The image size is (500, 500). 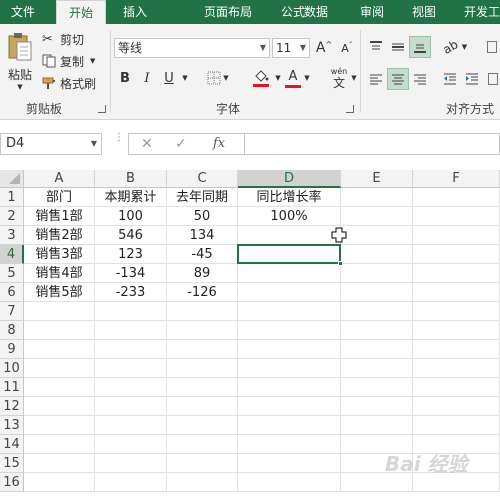 What do you see at coordinates (12, 368) in the screenshot?
I see `row-header-10: 10` at bounding box center [12, 368].